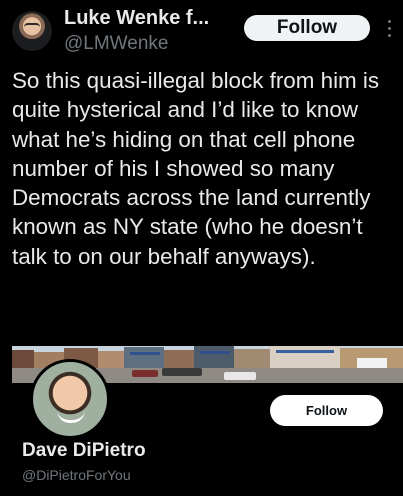  What do you see at coordinates (32, 31) in the screenshot?
I see `author-avatar` at bounding box center [32, 31].